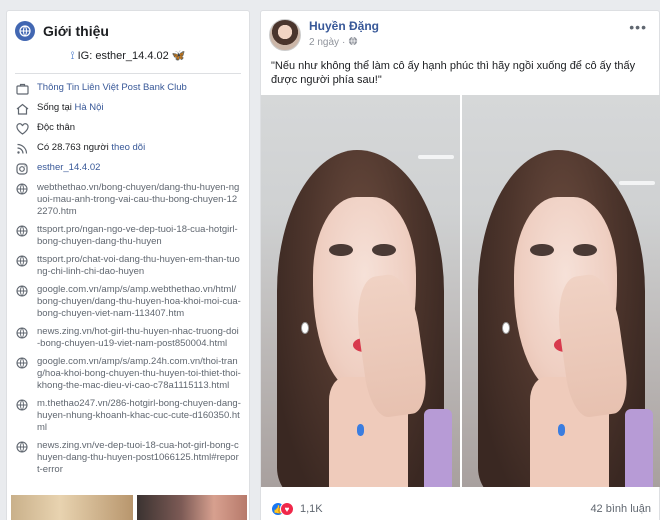 This screenshot has height=520, width=660. I want to click on butterfly-icon: 🦋, so click(178, 56).